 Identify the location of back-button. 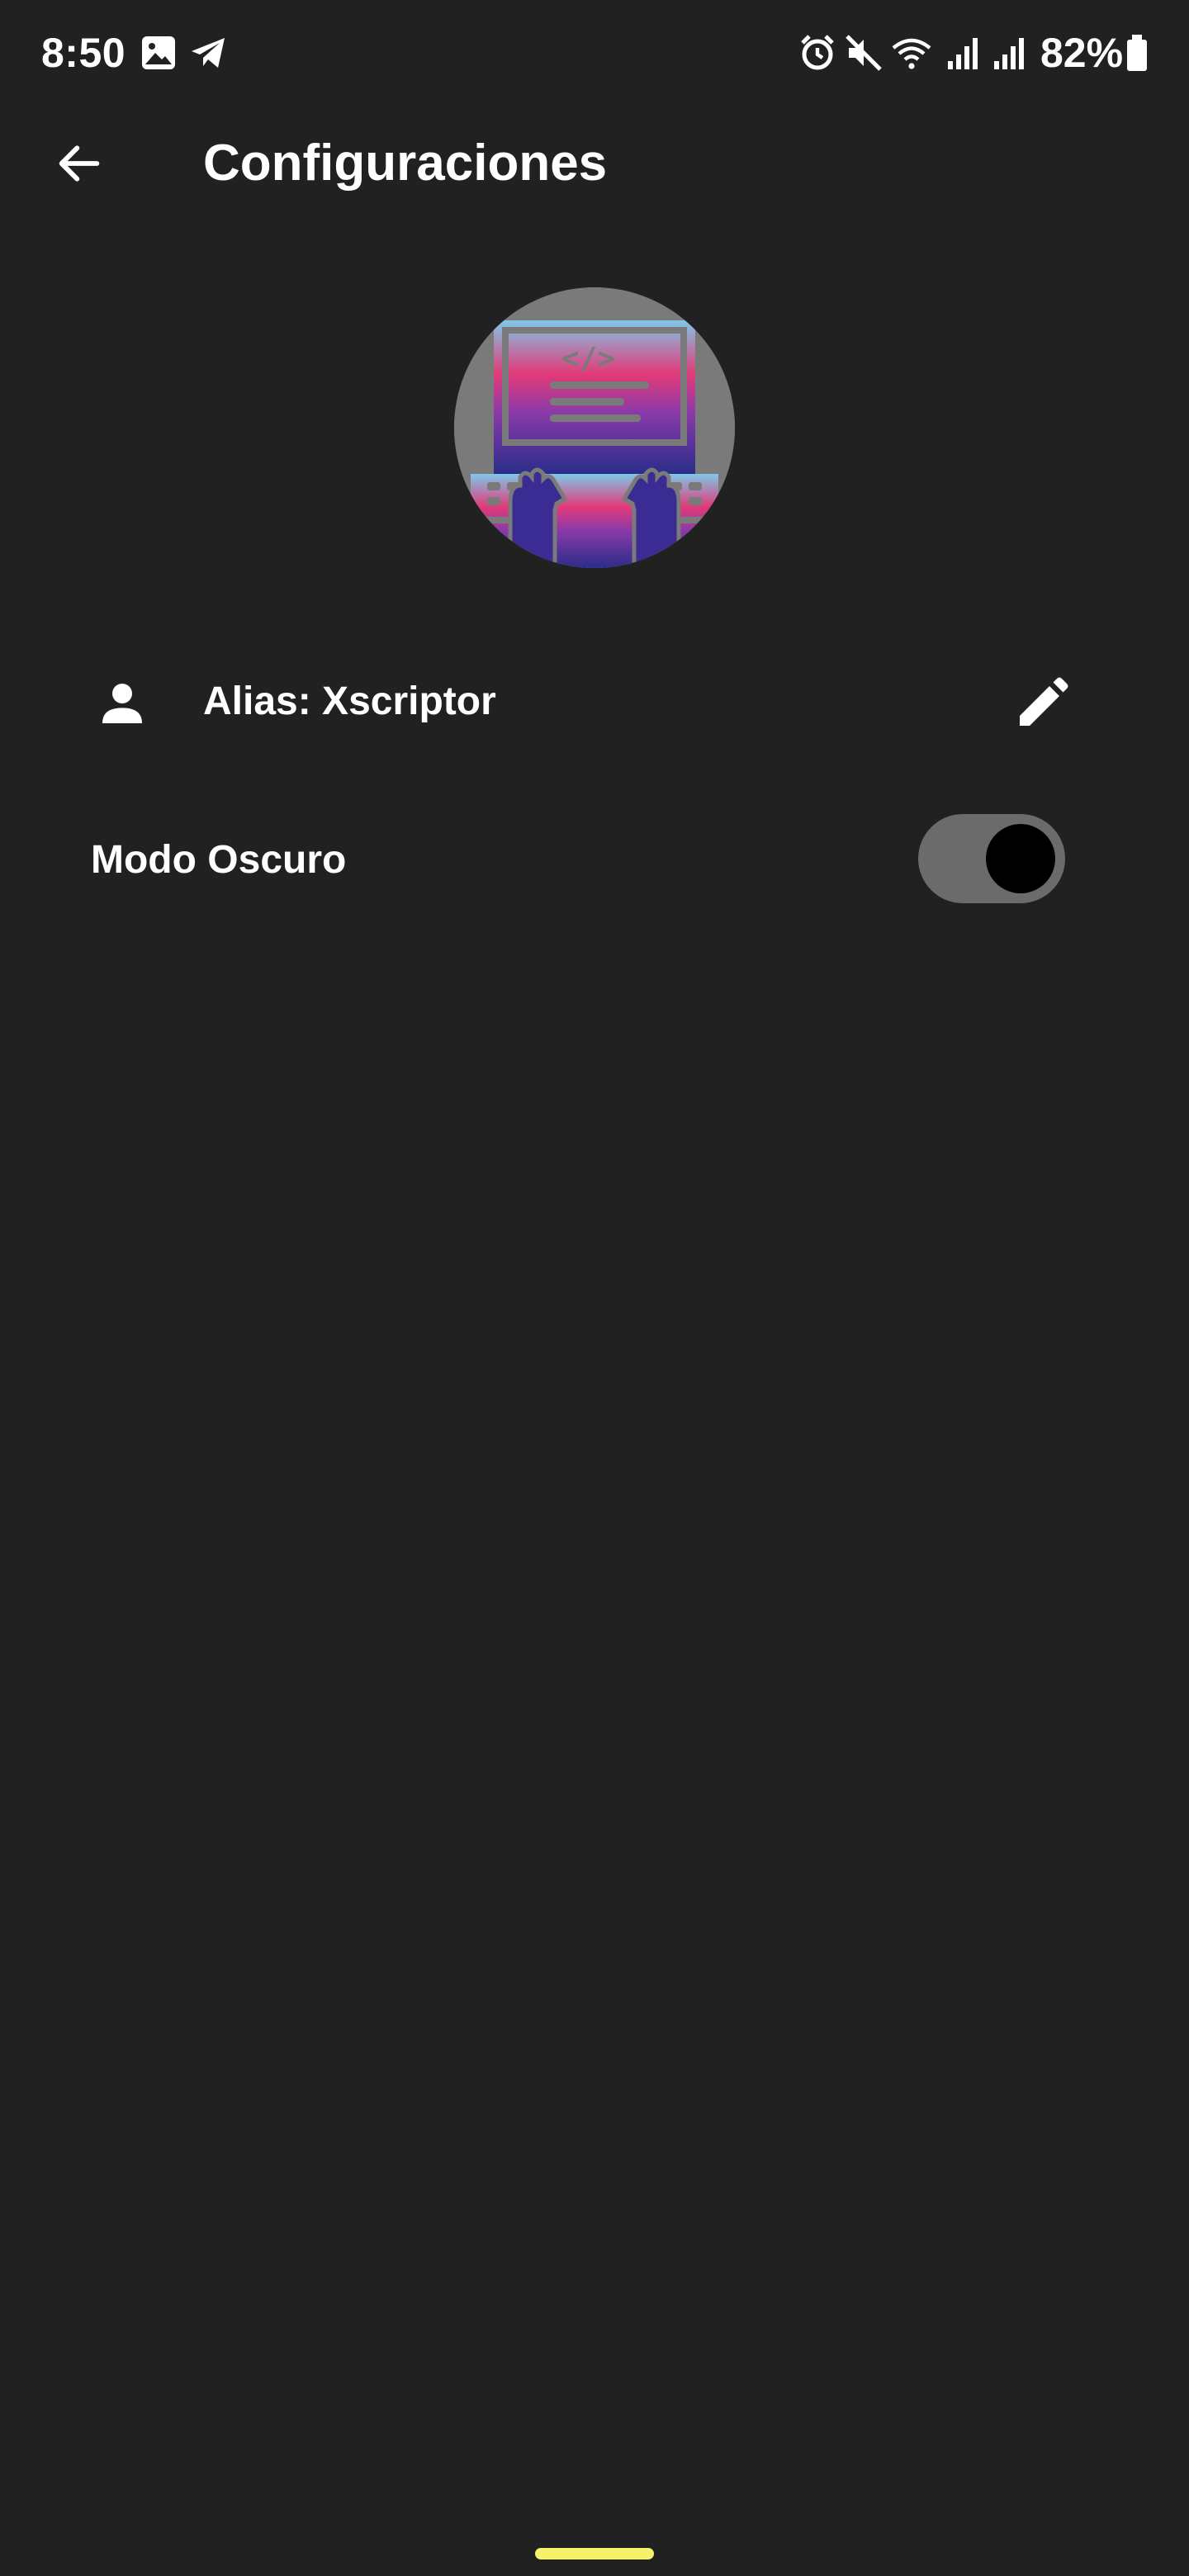
(79, 163).